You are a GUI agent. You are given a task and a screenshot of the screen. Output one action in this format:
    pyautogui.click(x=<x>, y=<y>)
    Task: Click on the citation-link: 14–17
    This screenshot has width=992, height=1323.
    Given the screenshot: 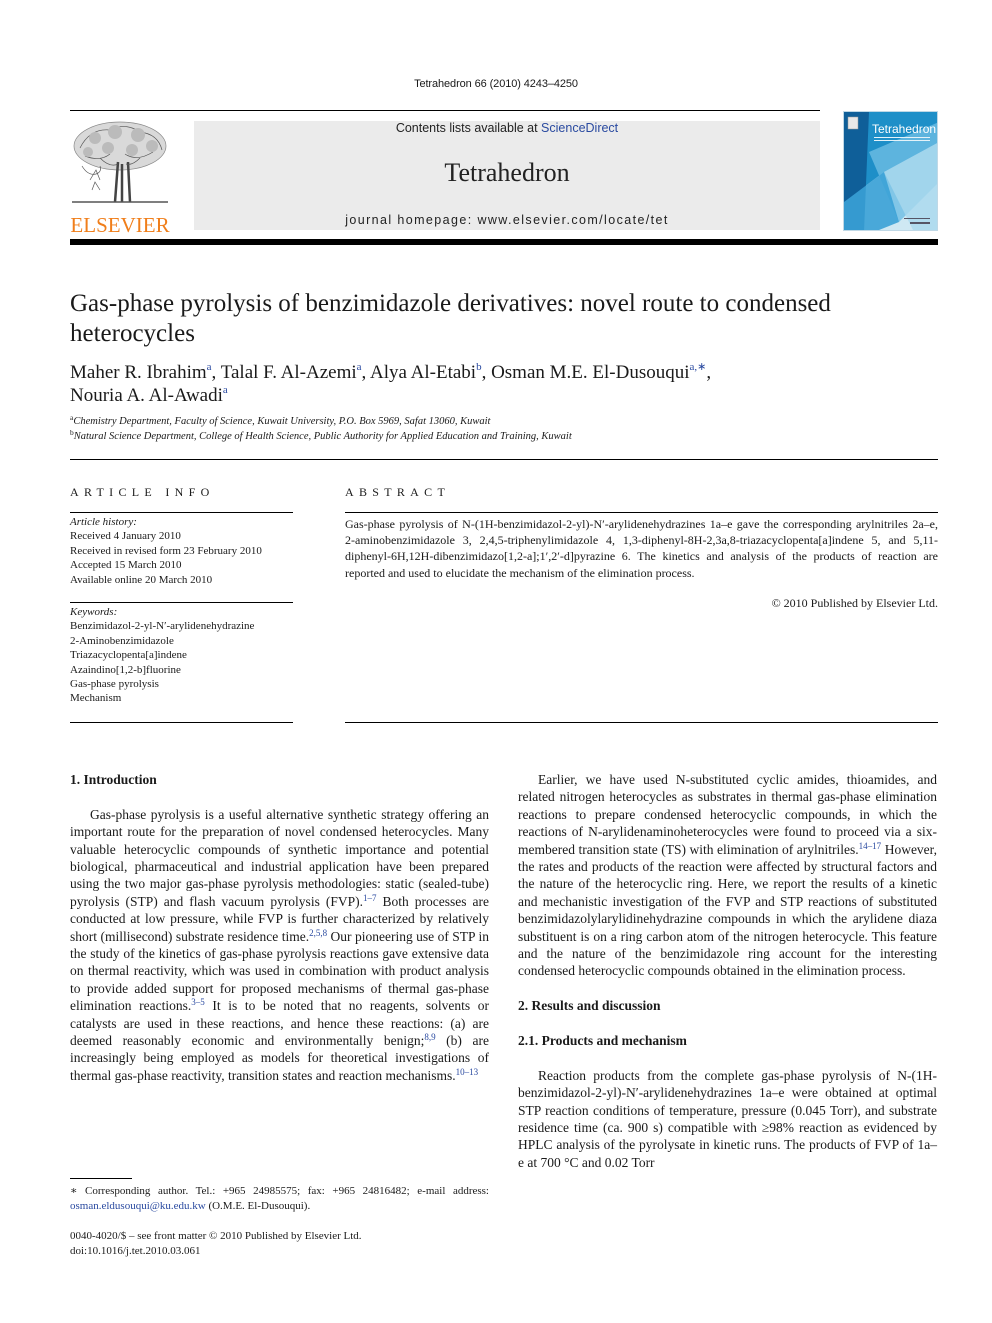 What is the action you would take?
    pyautogui.click(x=870, y=846)
    